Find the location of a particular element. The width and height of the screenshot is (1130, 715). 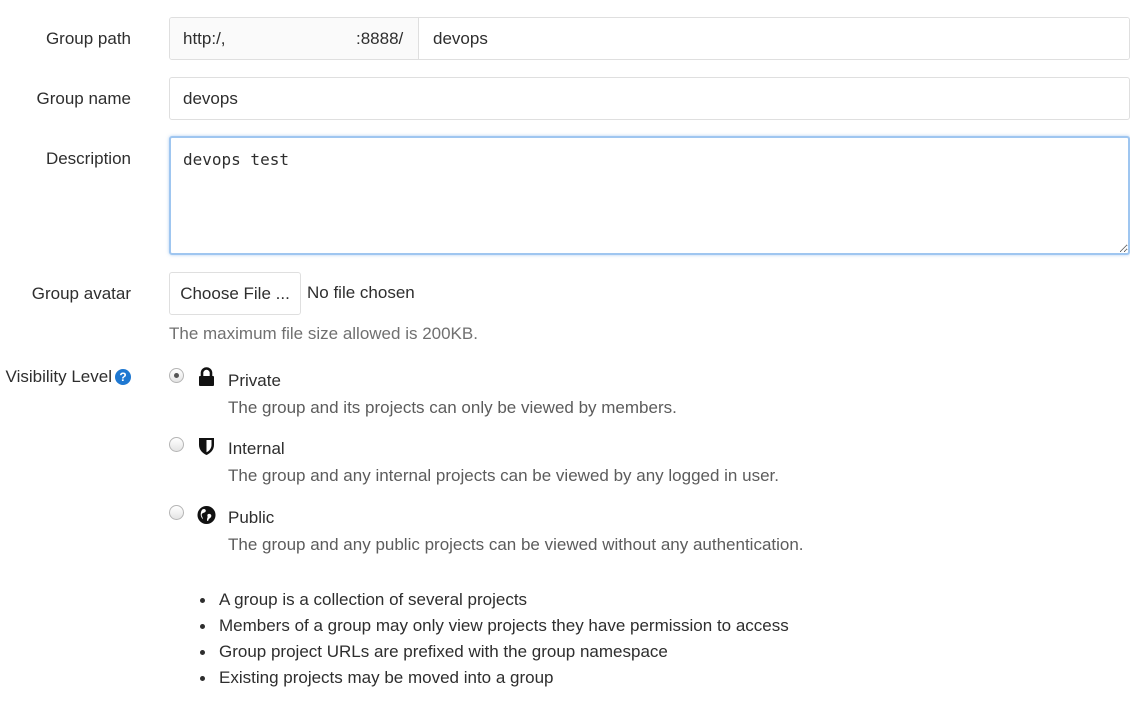

visibility-public-title: Public is located at coordinates (251, 518).